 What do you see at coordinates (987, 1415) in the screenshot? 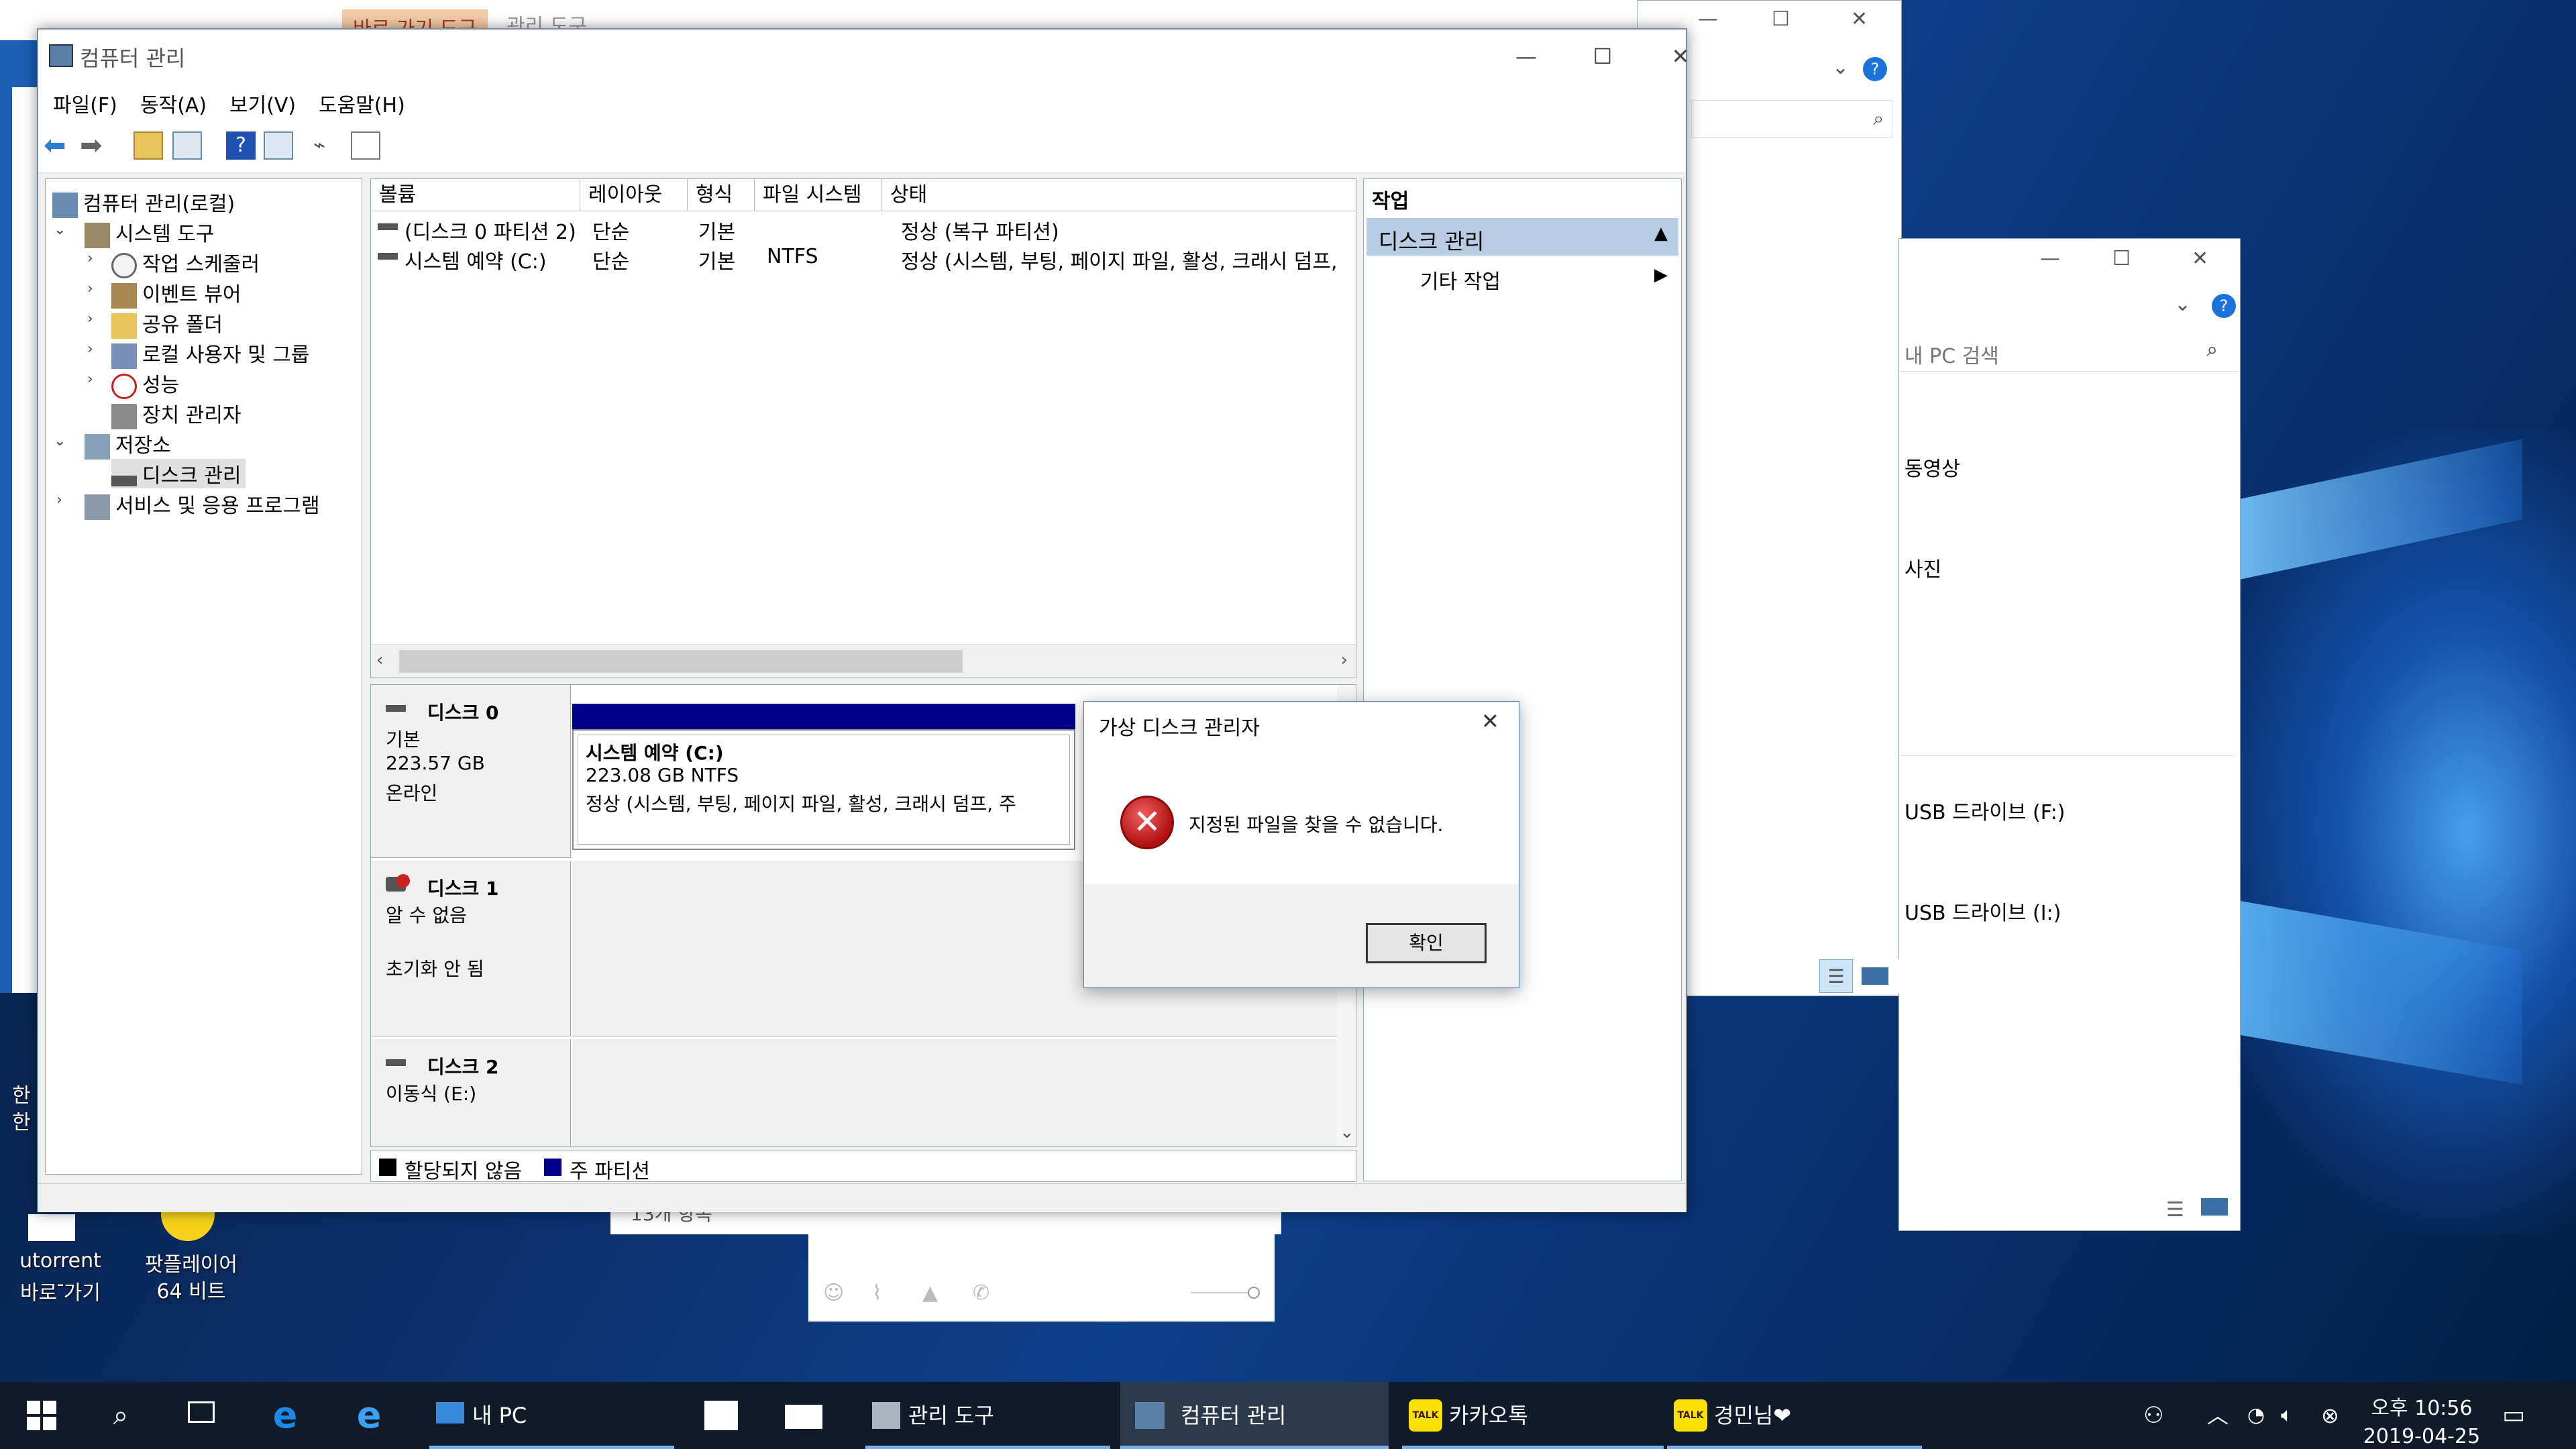
I see `taskbar-item-admin-tools: 관리 도구` at bounding box center [987, 1415].